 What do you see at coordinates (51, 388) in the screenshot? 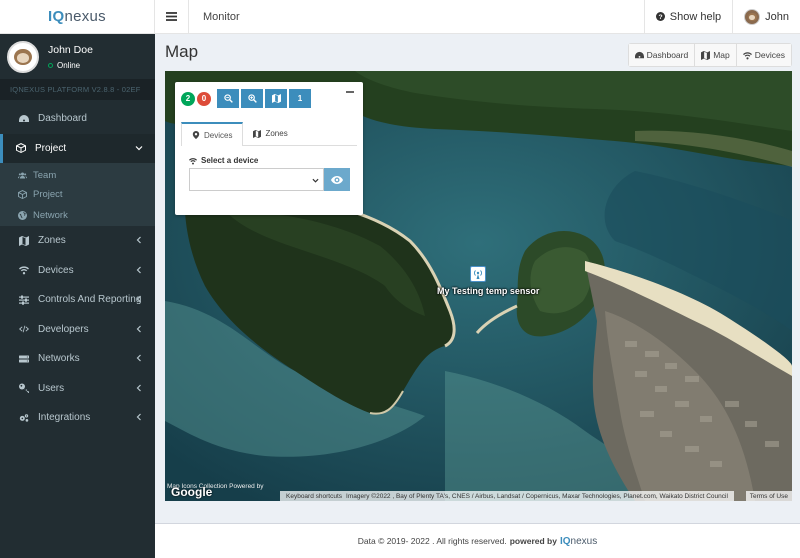
I see `sidebar-item-label: Users` at bounding box center [51, 388].